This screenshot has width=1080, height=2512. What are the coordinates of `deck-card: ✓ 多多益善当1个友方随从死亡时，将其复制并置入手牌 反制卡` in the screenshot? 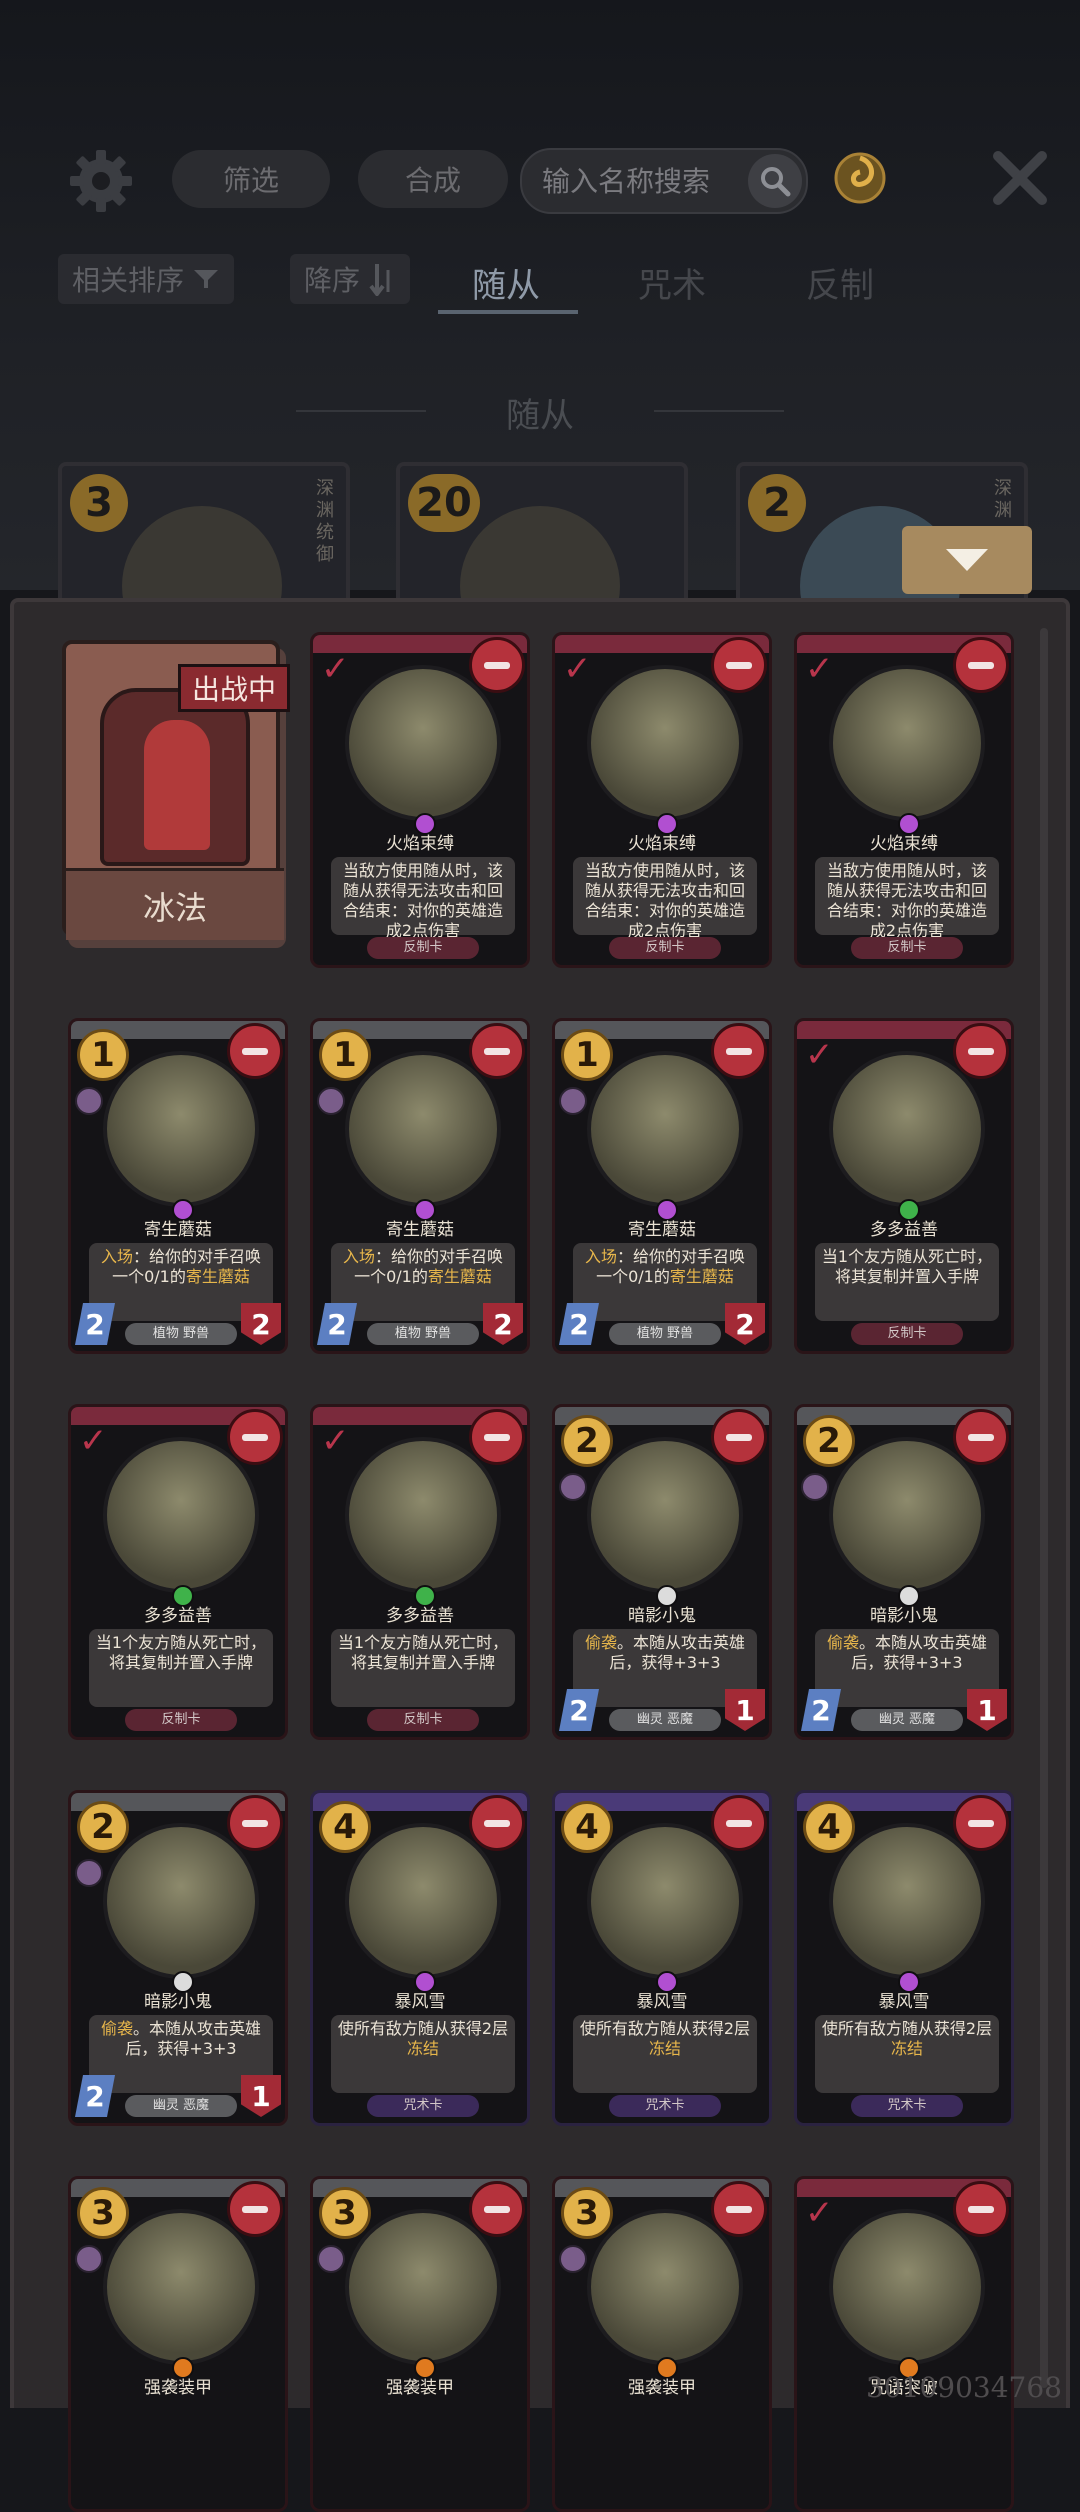 It's located at (904, 1186).